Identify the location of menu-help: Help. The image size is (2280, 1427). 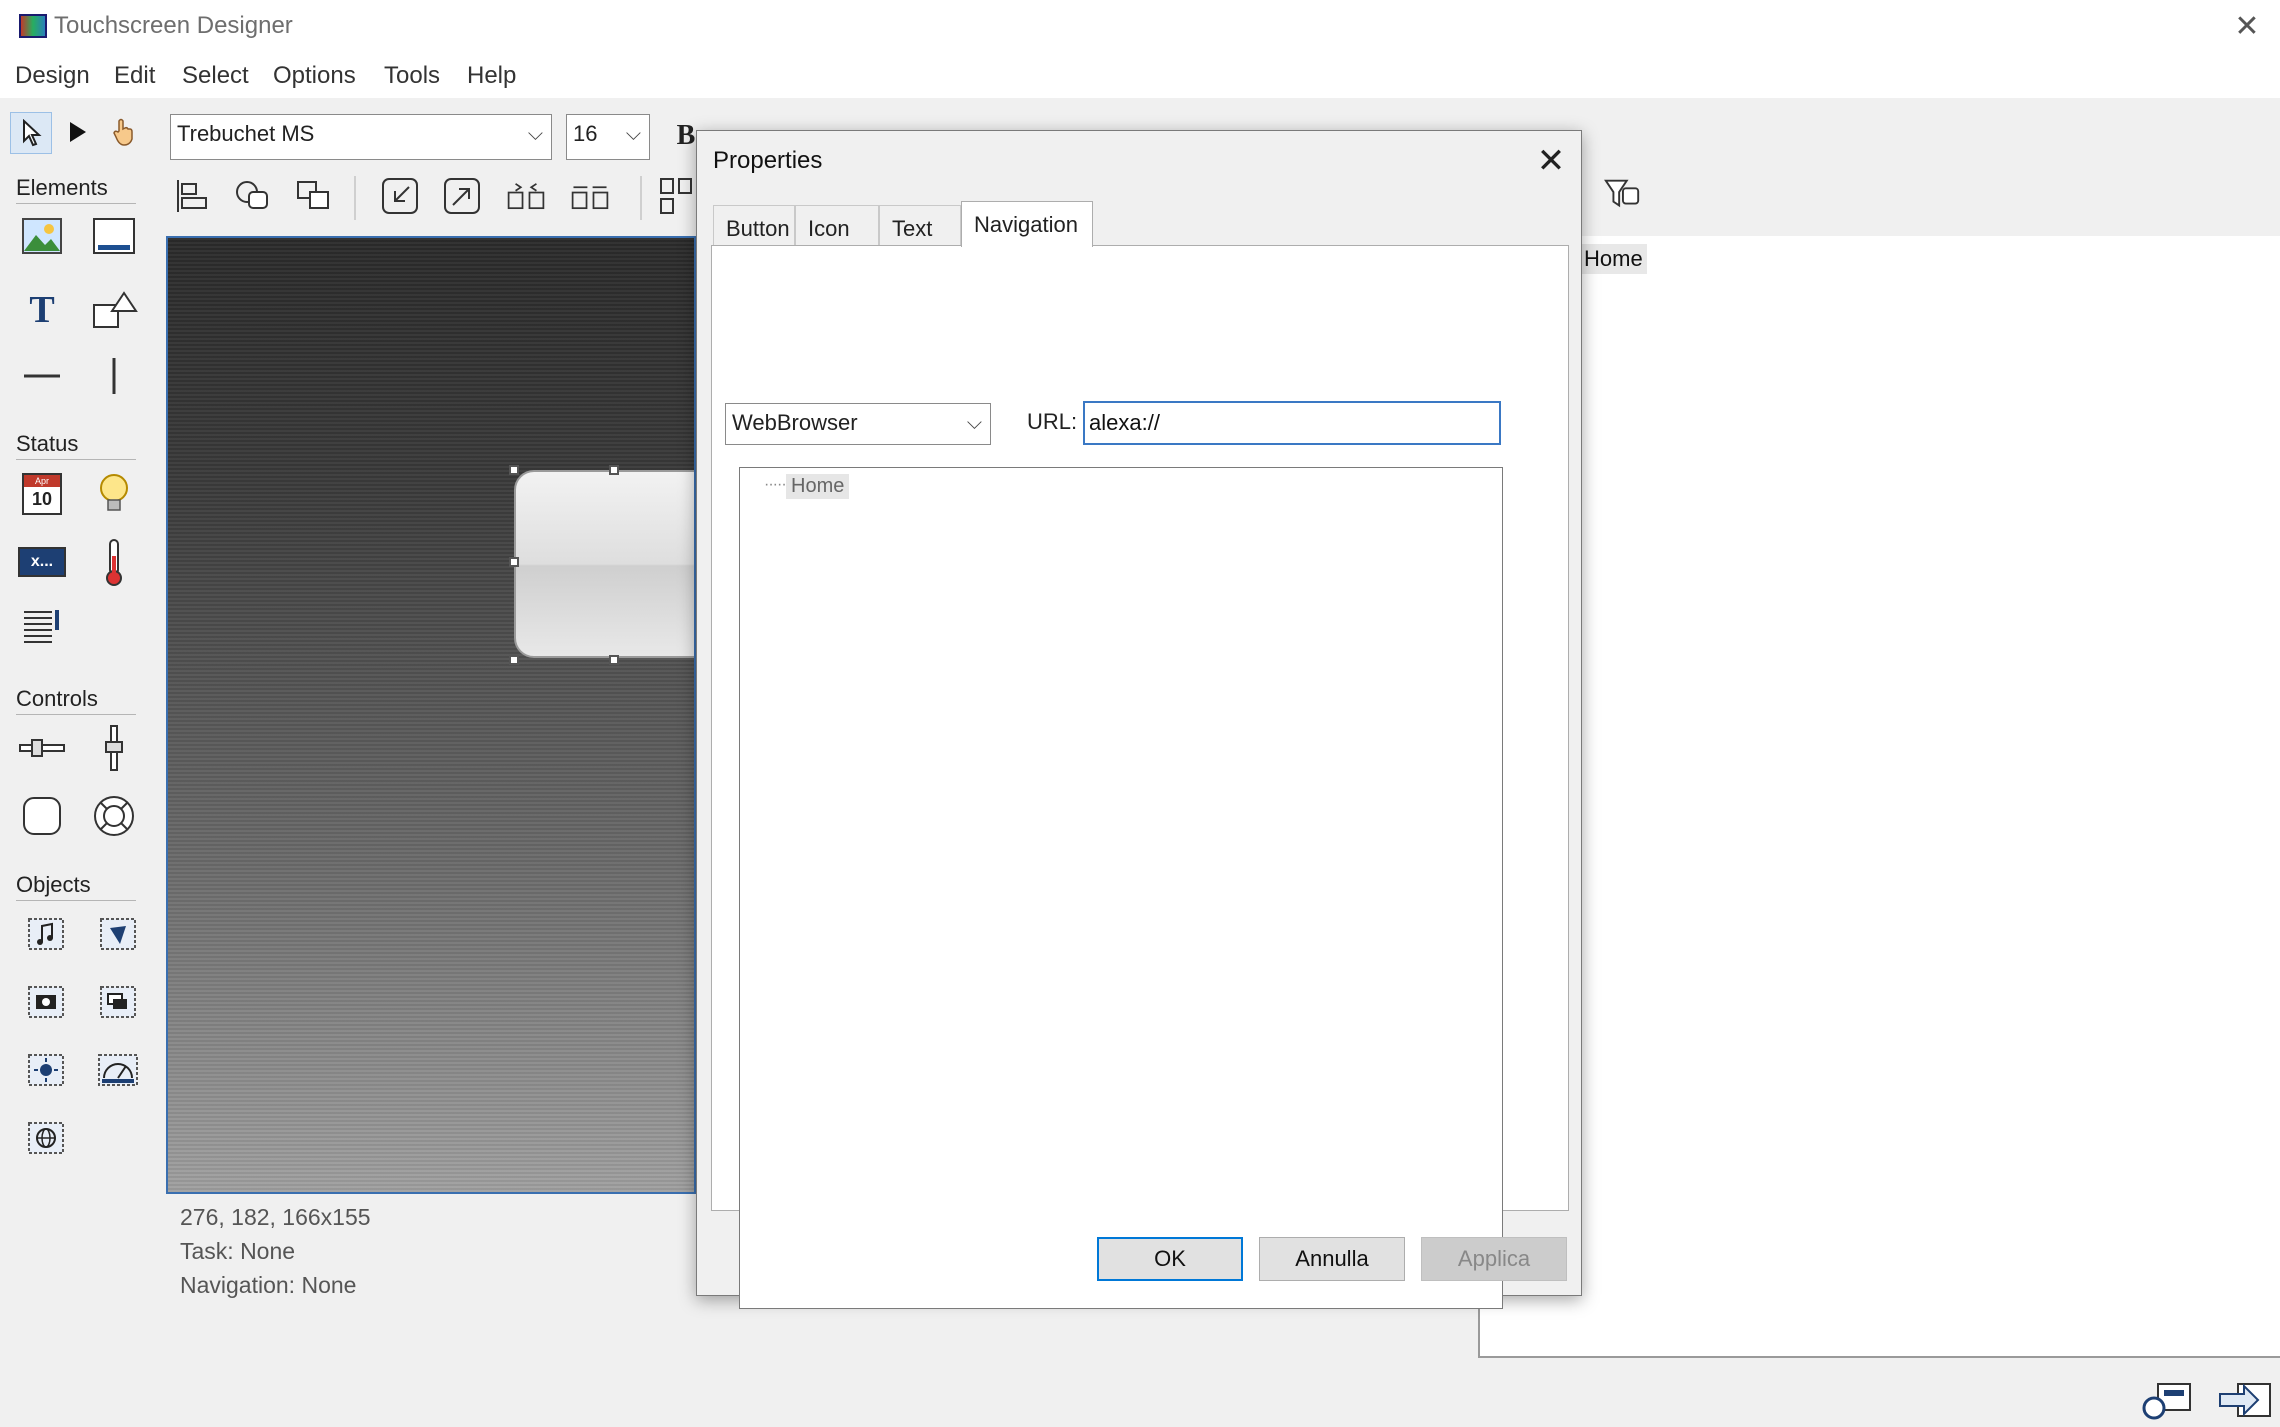
(491, 76).